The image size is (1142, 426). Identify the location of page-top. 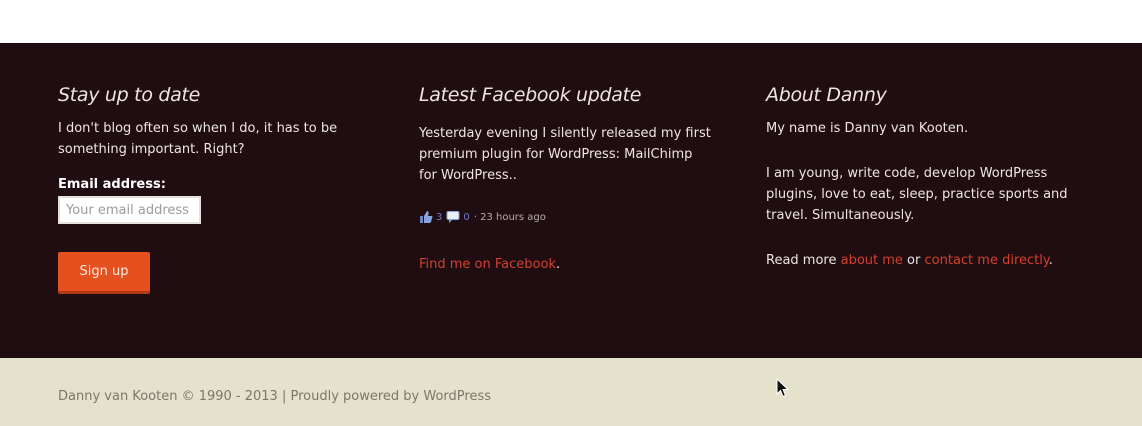
(571, 21).